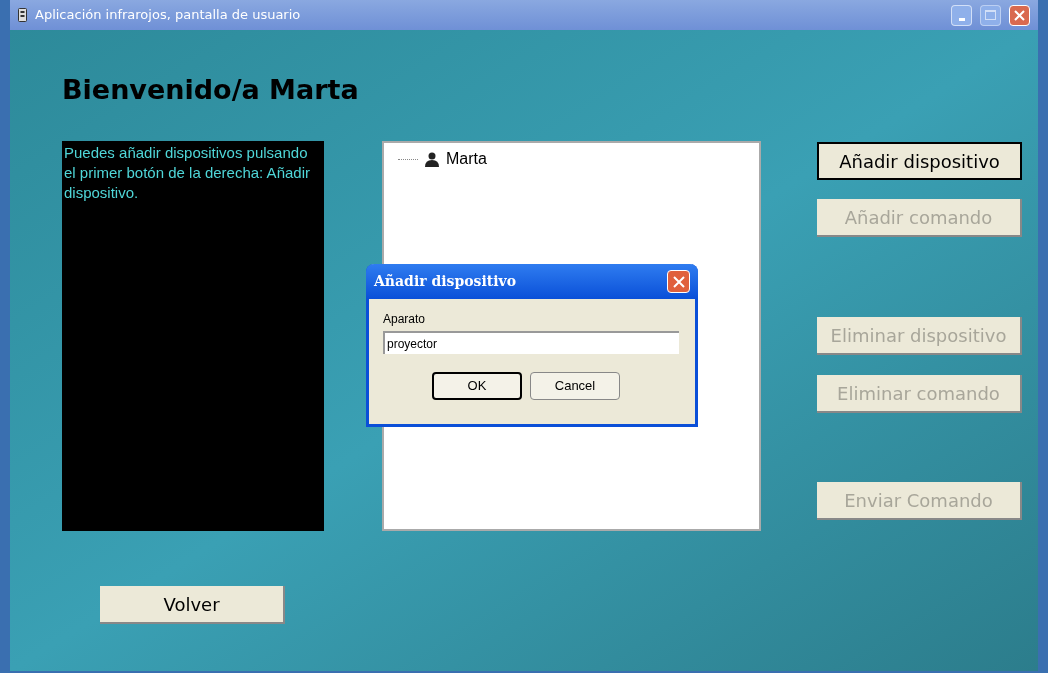  Describe the element at coordinates (477, 386) in the screenshot. I see `dialog-button: OK` at that location.